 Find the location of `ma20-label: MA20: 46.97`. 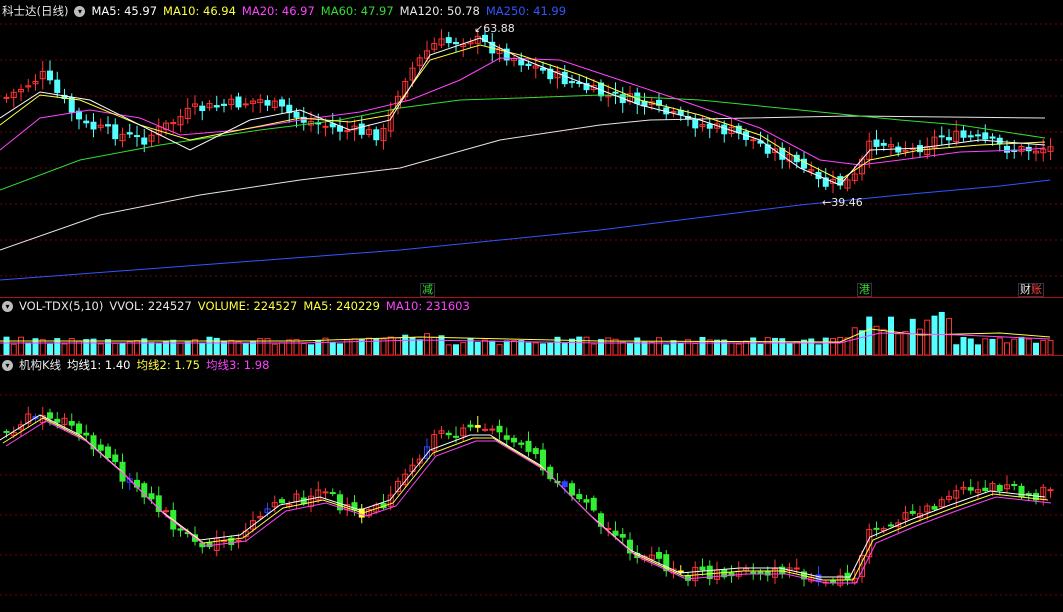

ma20-label: MA20: 46.97 is located at coordinates (278, 11).